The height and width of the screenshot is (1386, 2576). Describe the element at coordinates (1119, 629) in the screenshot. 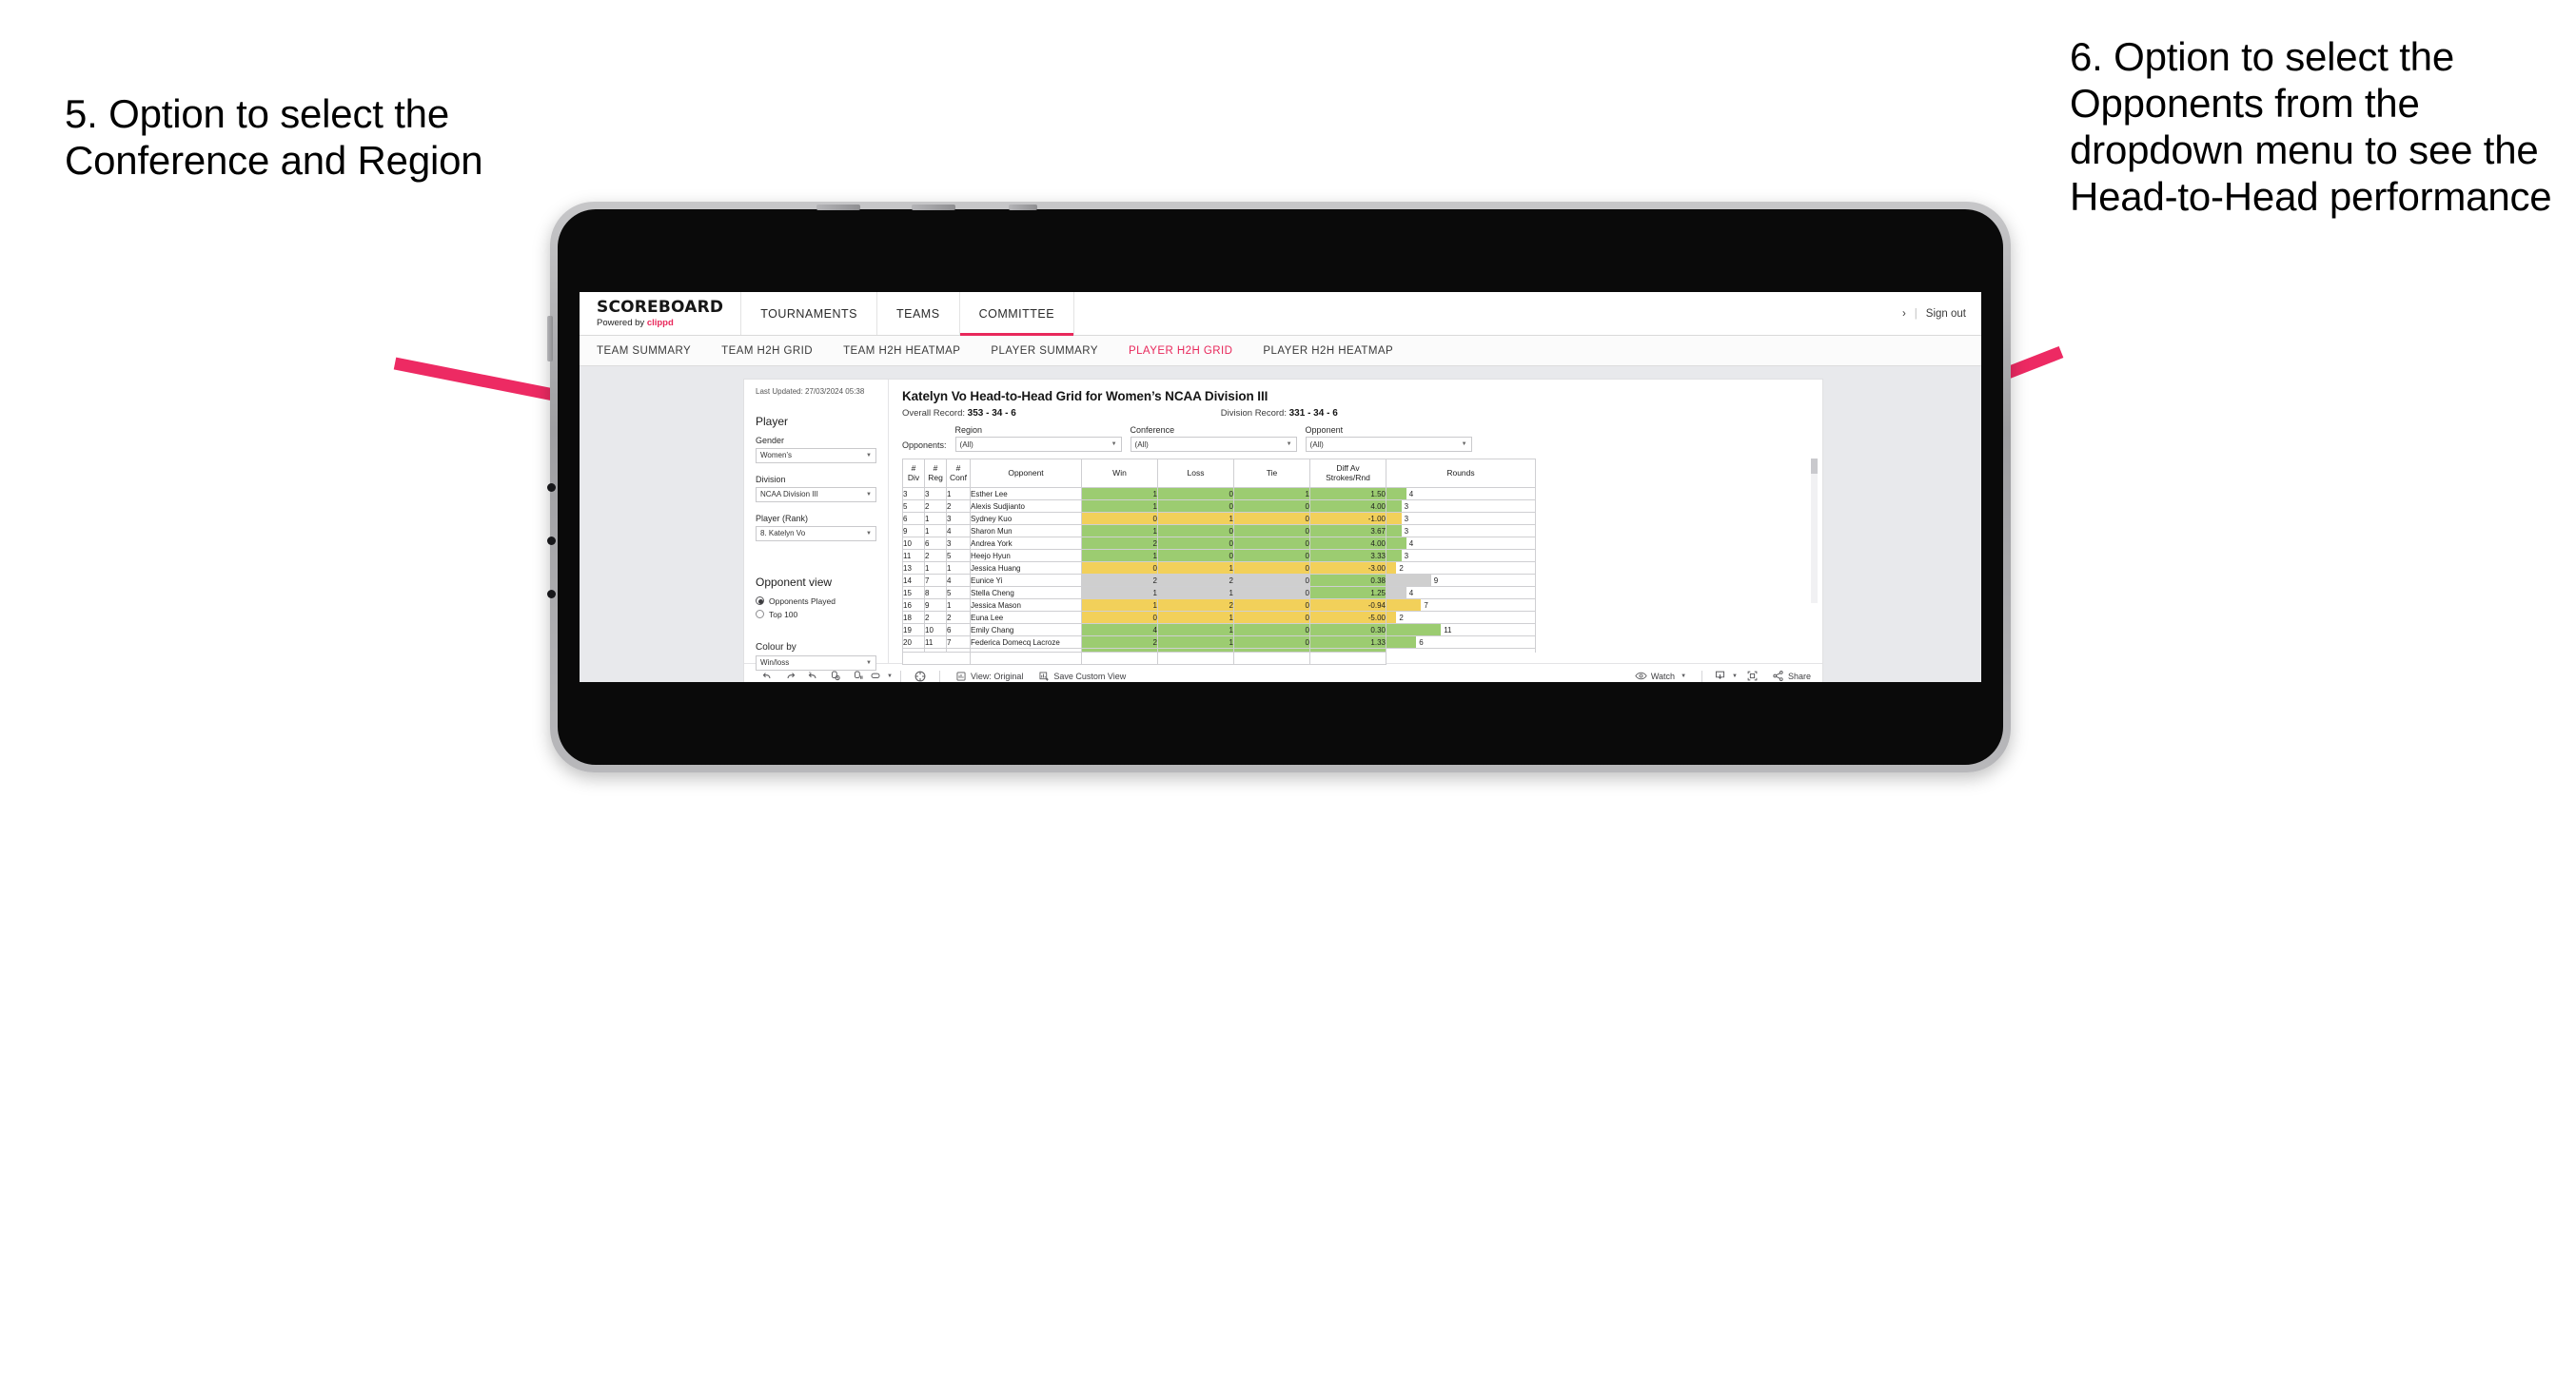

I see `cell-win: 4` at that location.